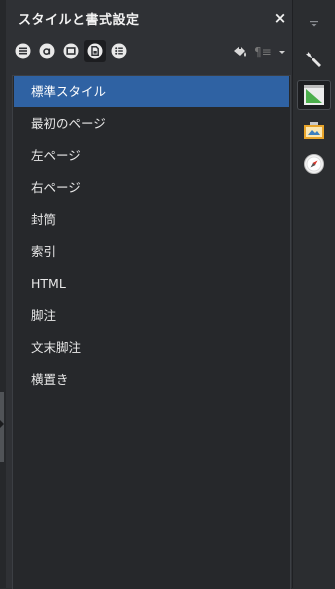  I want to click on fill-format-mode-icon, so click(240, 51).